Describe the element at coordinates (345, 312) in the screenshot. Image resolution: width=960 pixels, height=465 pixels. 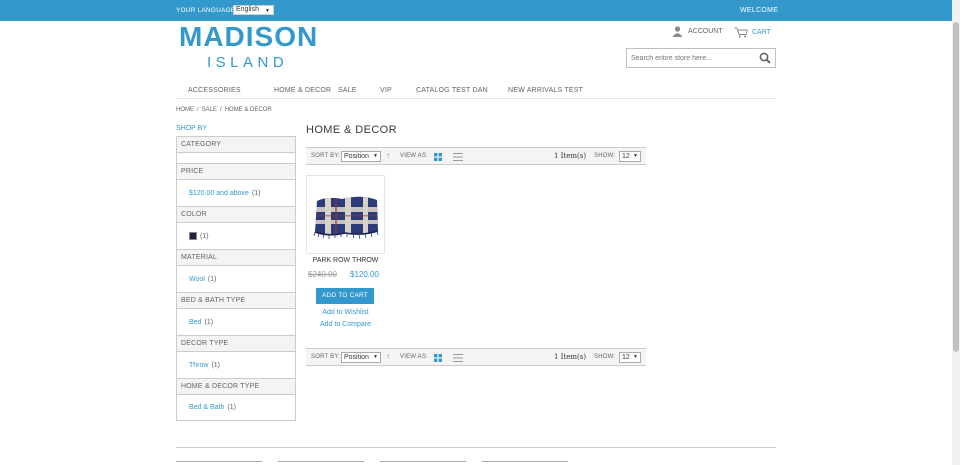
I see `add-to-wishlist-link: Add to Wishlist` at that location.